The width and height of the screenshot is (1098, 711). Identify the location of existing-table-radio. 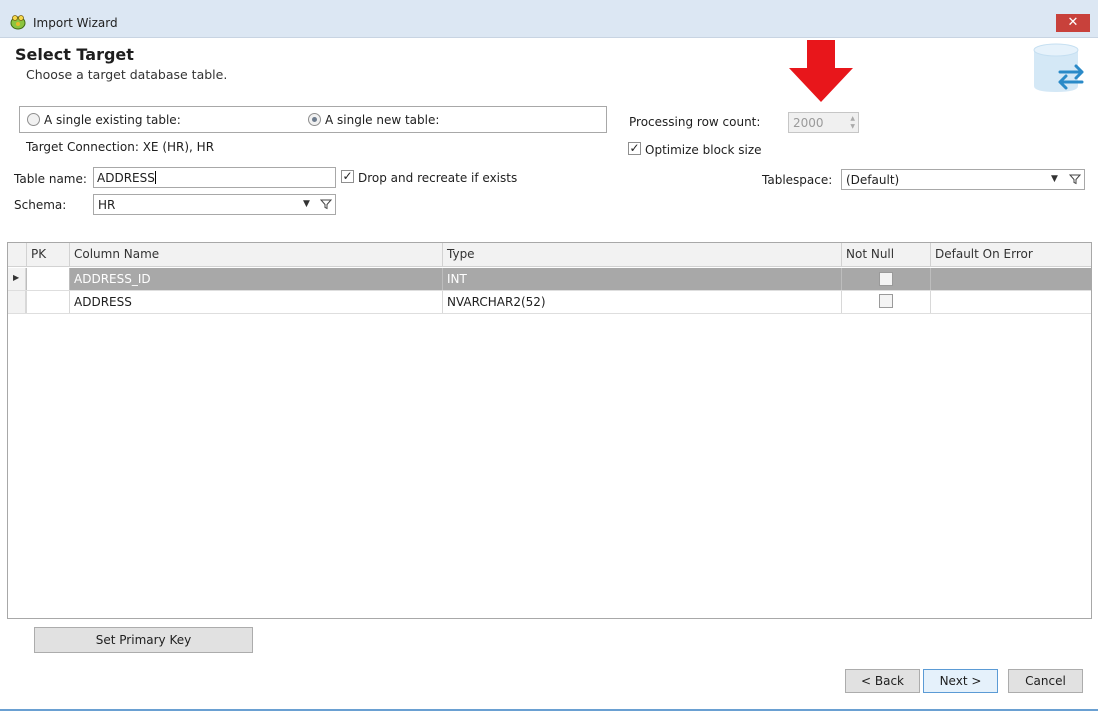
(33, 119).